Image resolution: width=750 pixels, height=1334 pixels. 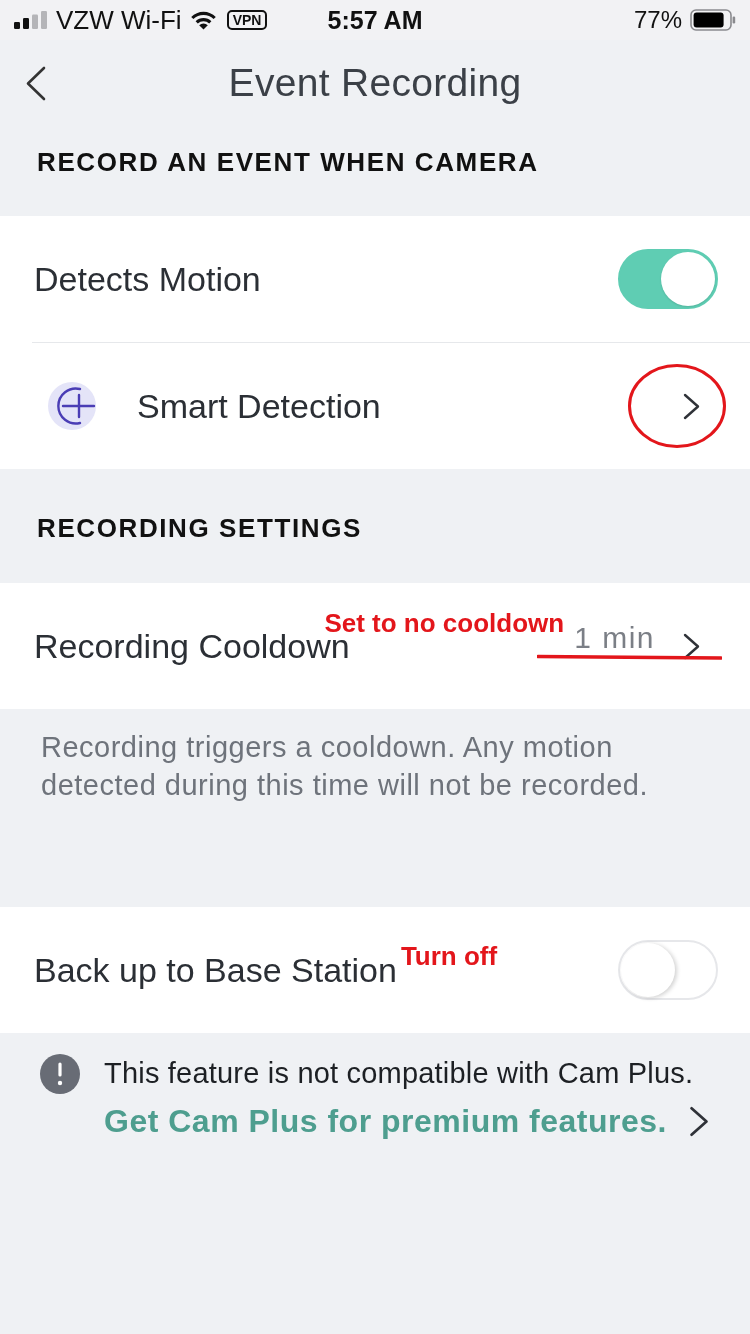 I want to click on carrier-text: VZW Wi-Fi, so click(x=119, y=20).